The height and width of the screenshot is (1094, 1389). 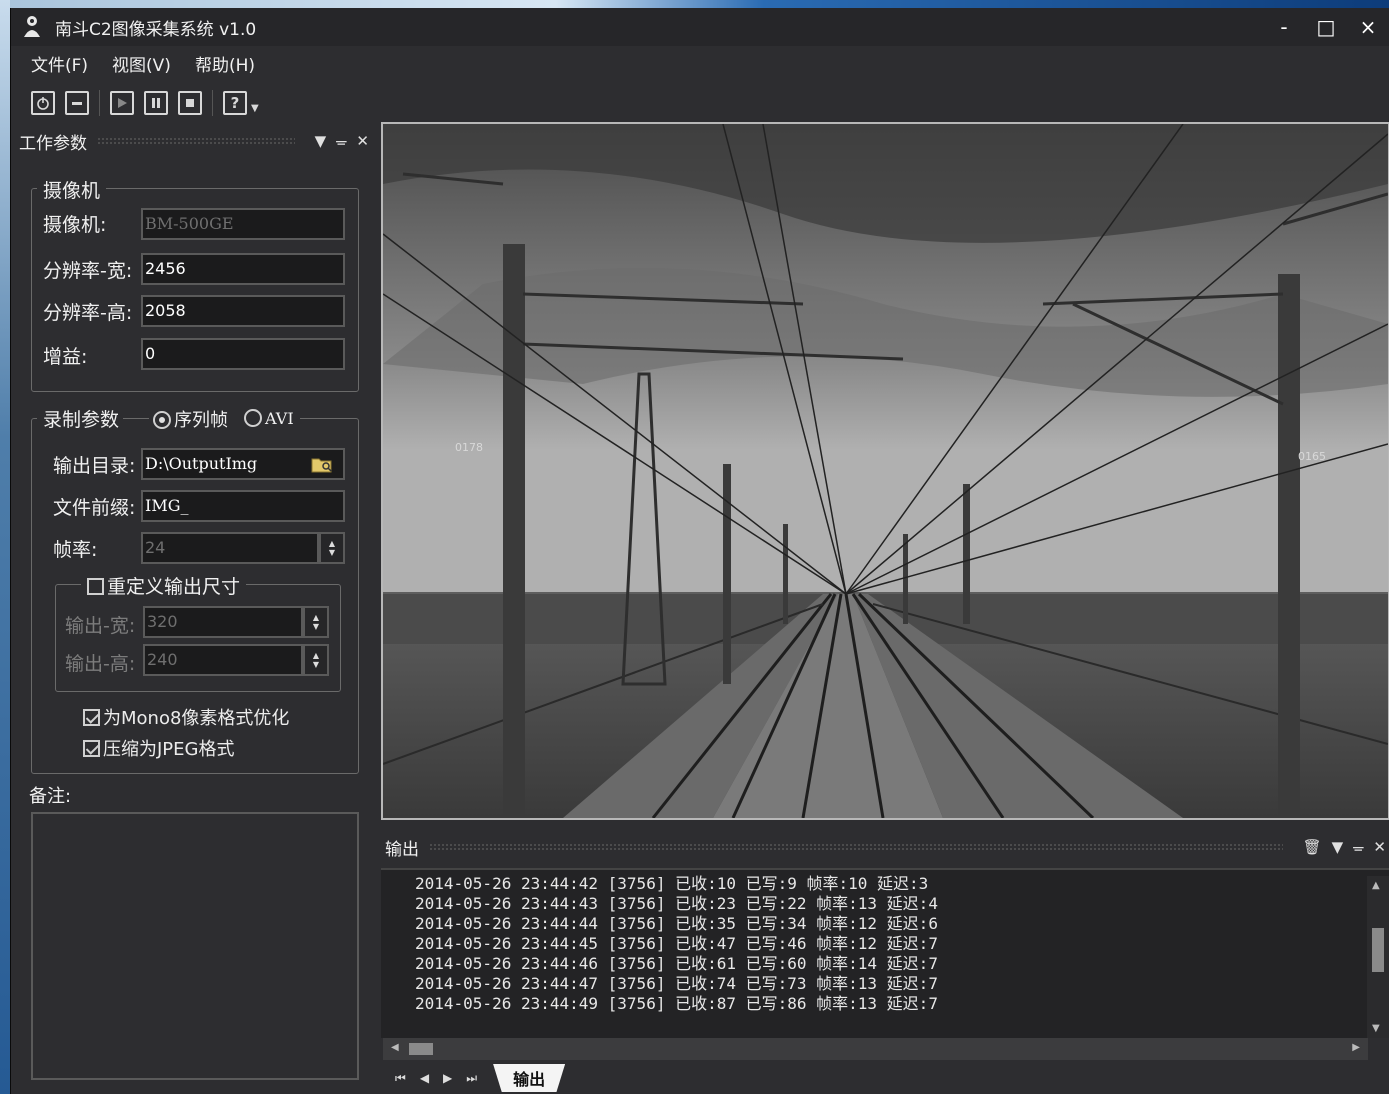 I want to click on params-panel-header: 工作参数 ▼ ᚚ ✕, so click(x=194, y=141).